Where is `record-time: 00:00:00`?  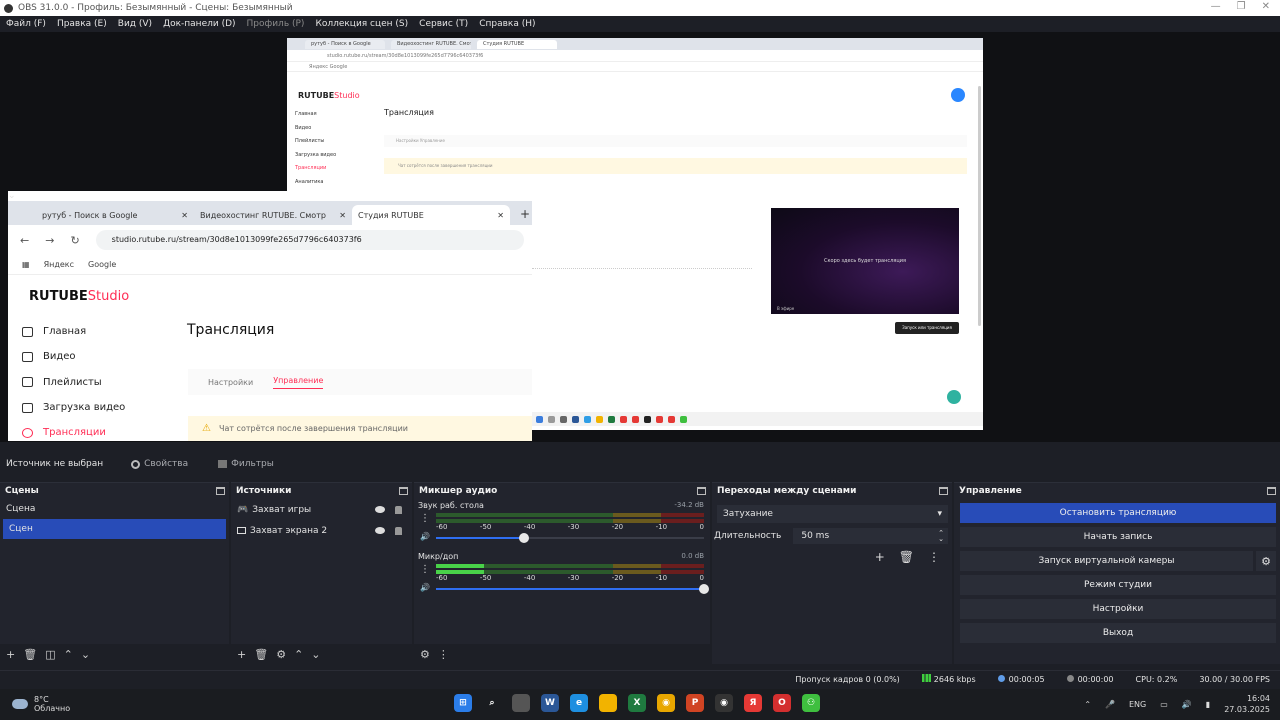
record-time: 00:00:00 is located at coordinates (1090, 679).